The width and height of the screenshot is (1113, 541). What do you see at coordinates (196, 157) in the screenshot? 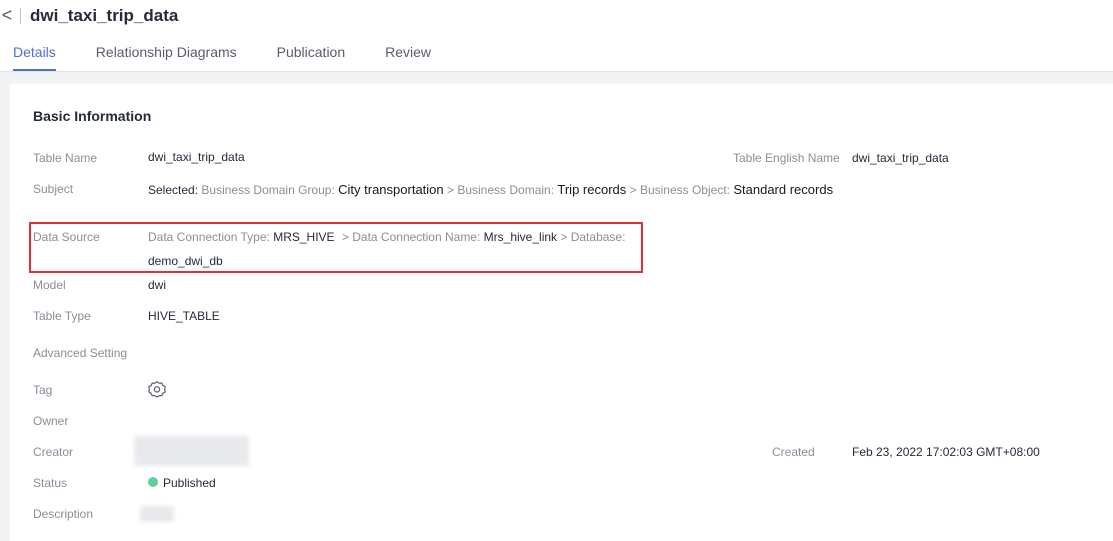
I see `table-name-value: dwi_taxi_trip_data` at bounding box center [196, 157].